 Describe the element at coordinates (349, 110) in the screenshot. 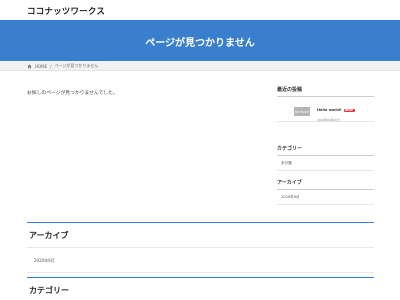

I see `new-badge: NEW!` at that location.